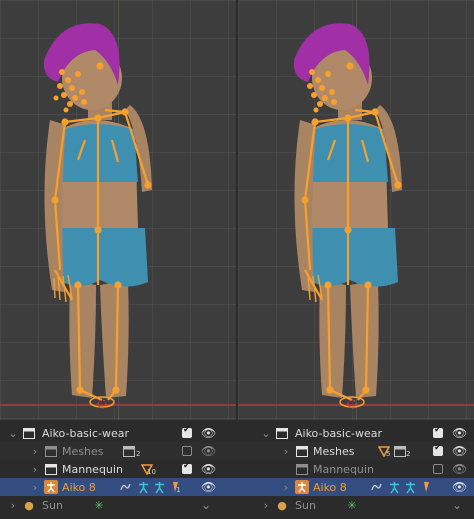  What do you see at coordinates (151, 472) in the screenshot?
I see `child-count: 10` at bounding box center [151, 472].